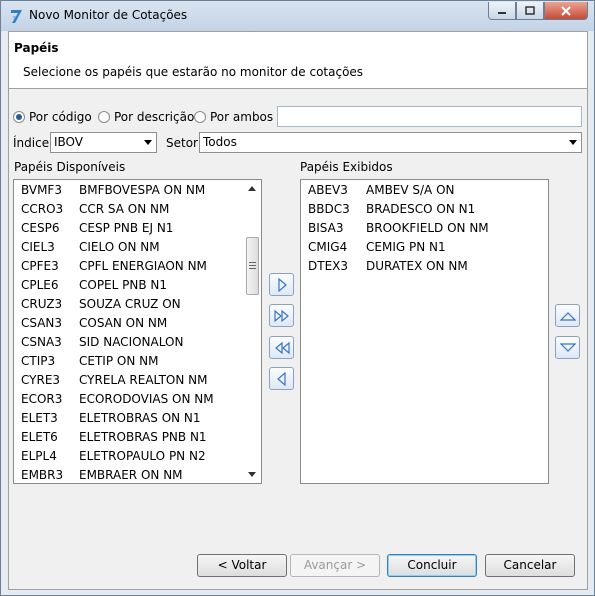  I want to click on item-code: ELET6, so click(39, 437).